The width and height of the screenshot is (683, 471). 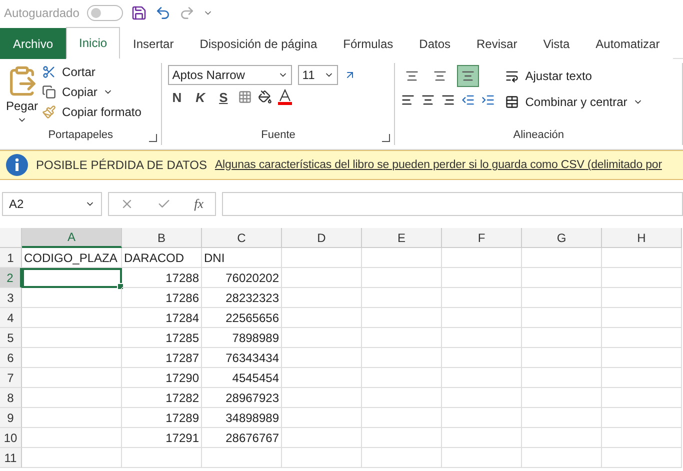 What do you see at coordinates (49, 92) in the screenshot?
I see `copy-icon` at bounding box center [49, 92].